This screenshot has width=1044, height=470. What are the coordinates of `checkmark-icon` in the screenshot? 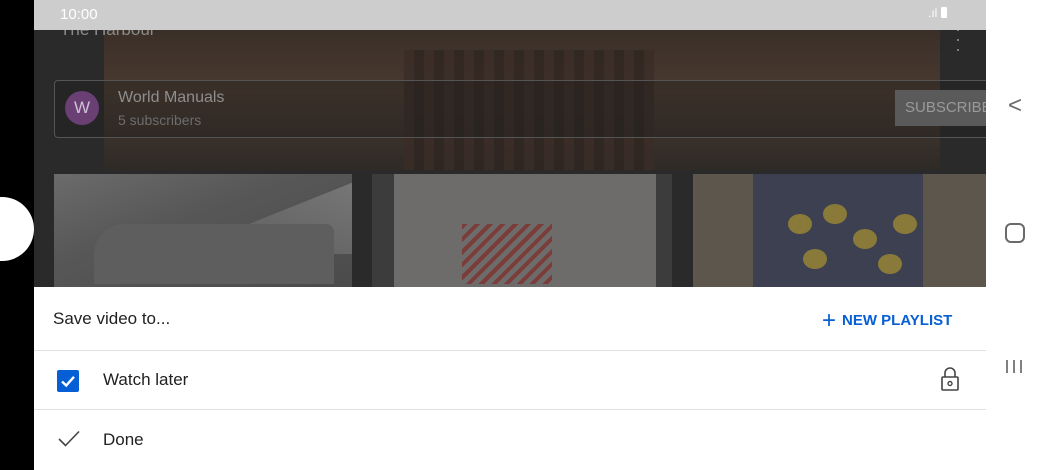 It's located at (69, 441).